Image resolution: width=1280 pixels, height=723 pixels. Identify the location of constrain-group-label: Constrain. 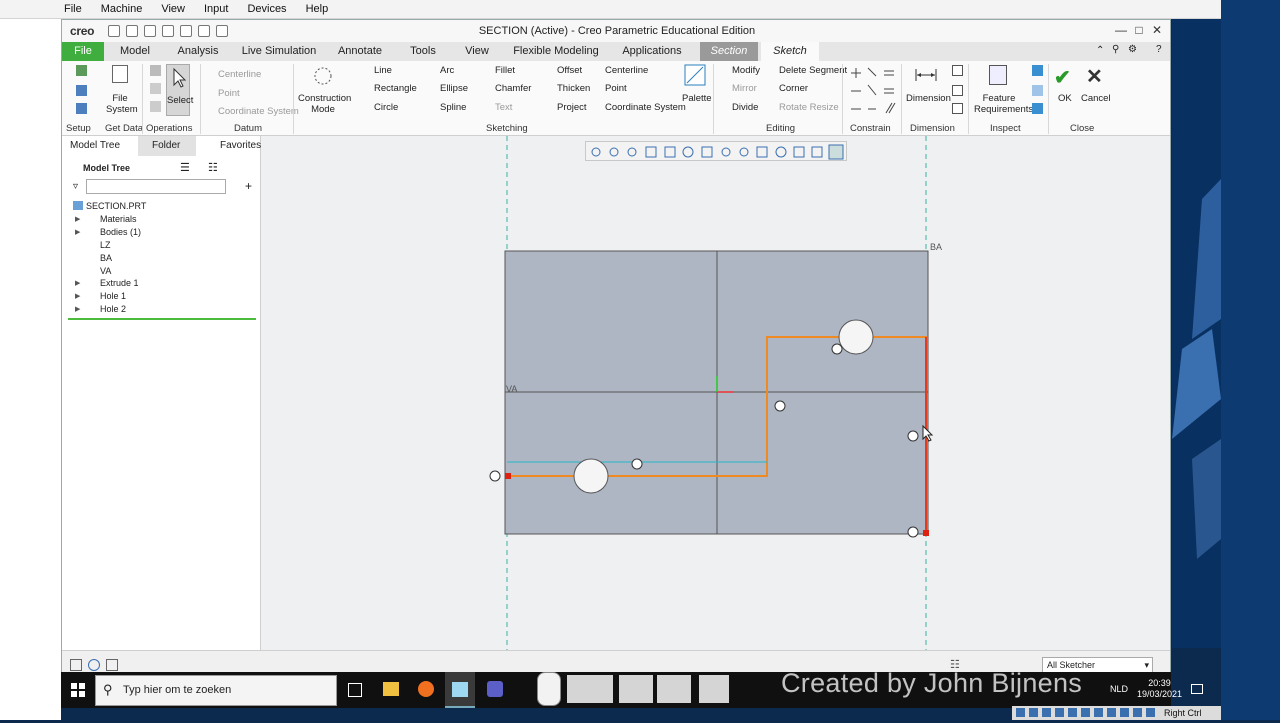
(870, 128).